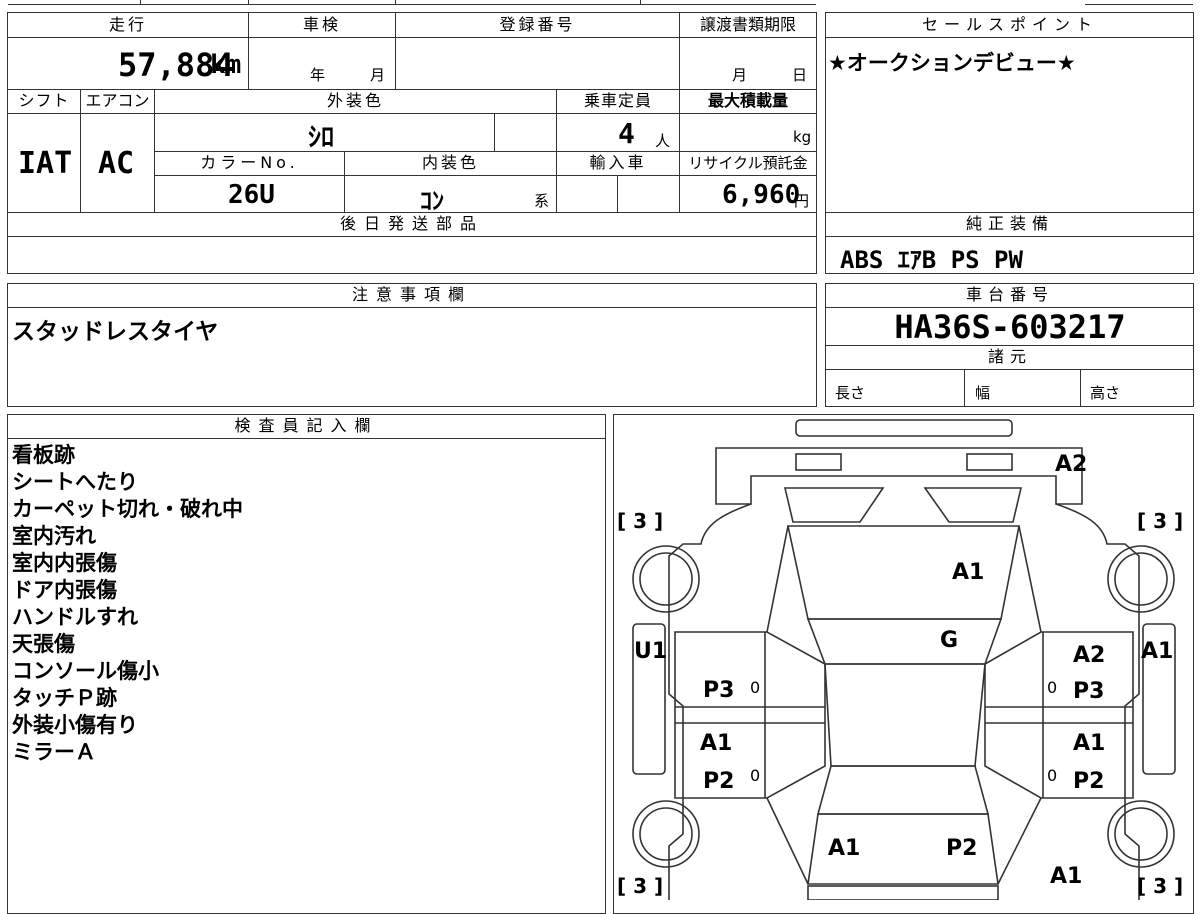  I want to click on tire-rear-right: [ 3 ], so click(1160, 886).